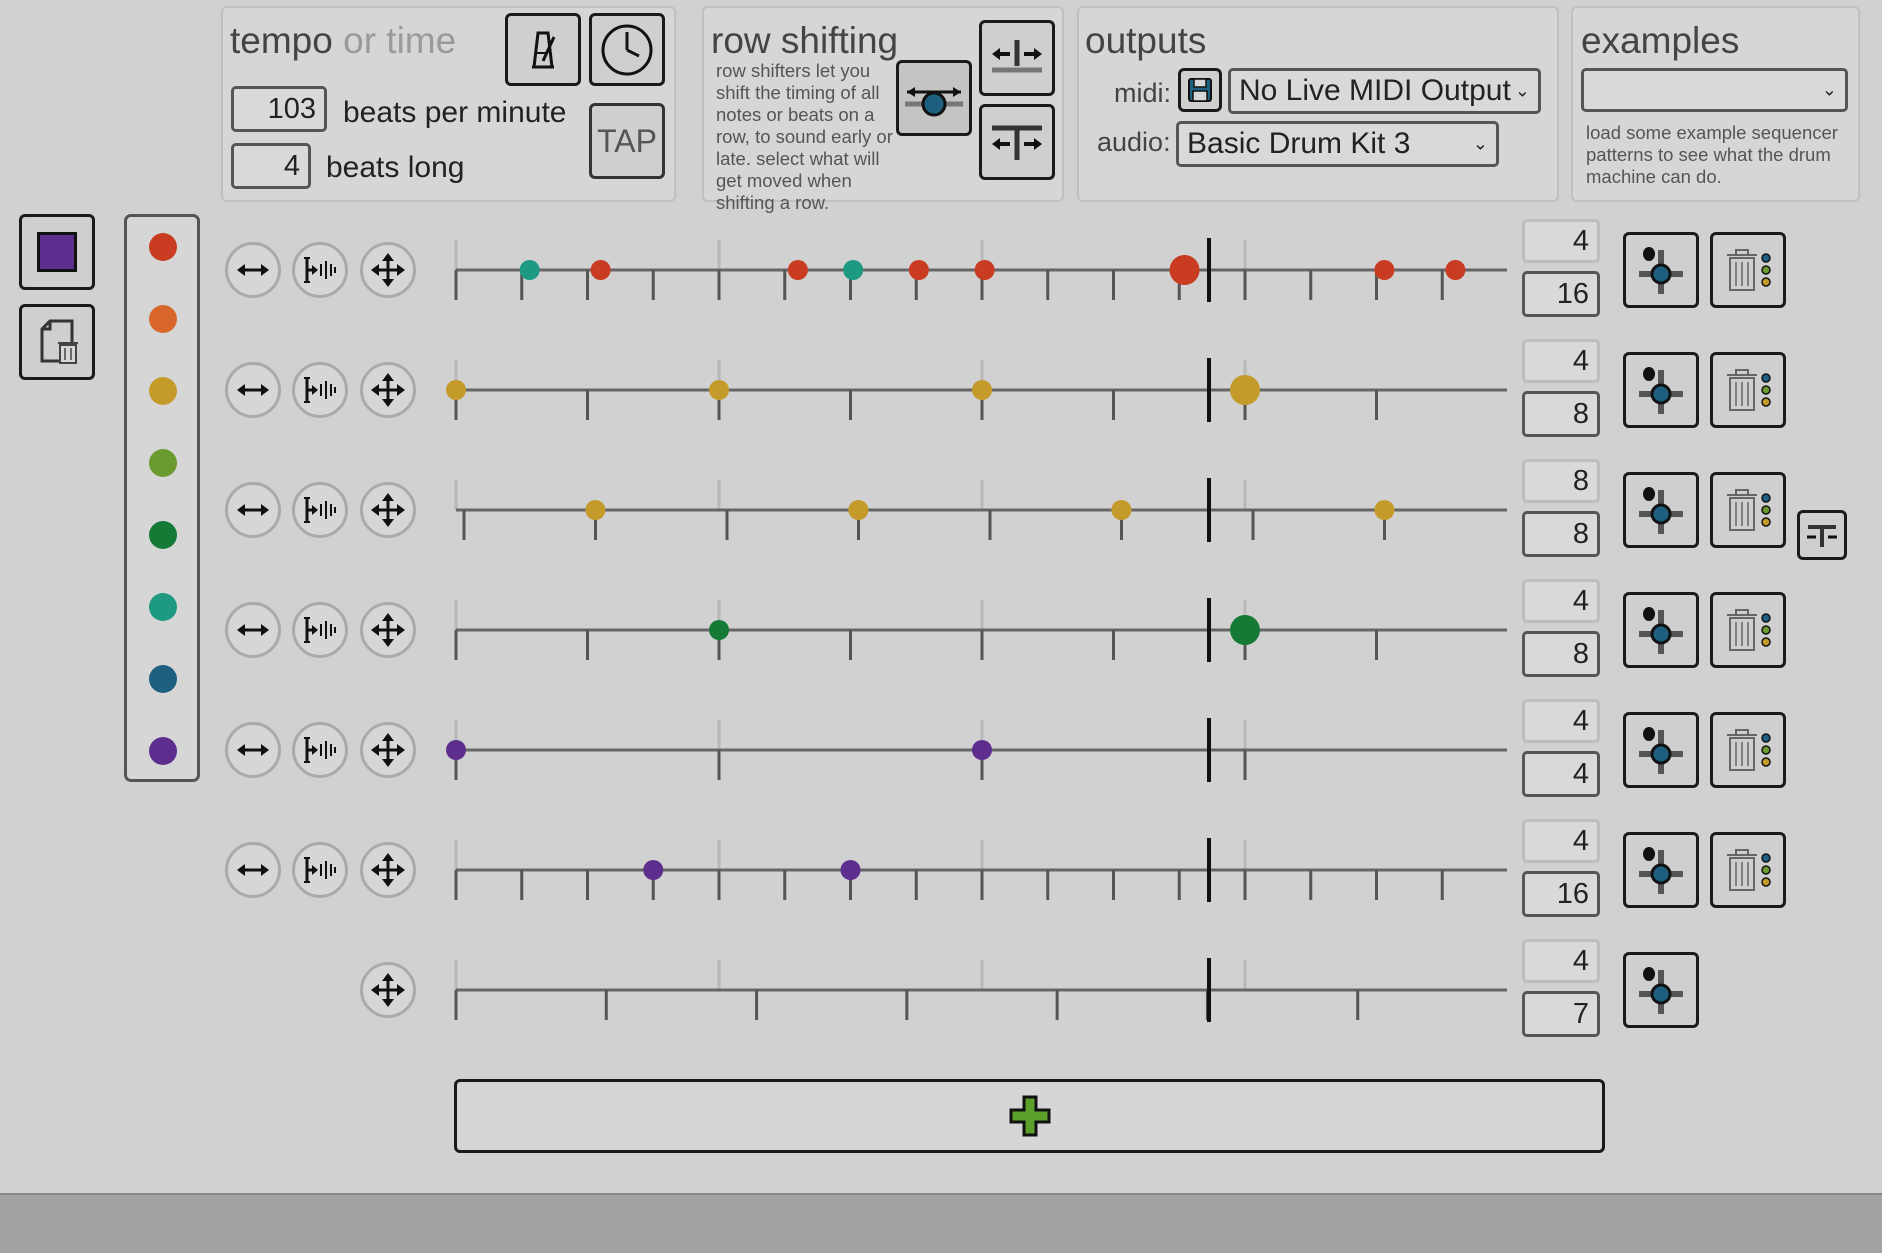  I want to click on midi-output-select: No Live MIDI Output ⌄, so click(1384, 91).